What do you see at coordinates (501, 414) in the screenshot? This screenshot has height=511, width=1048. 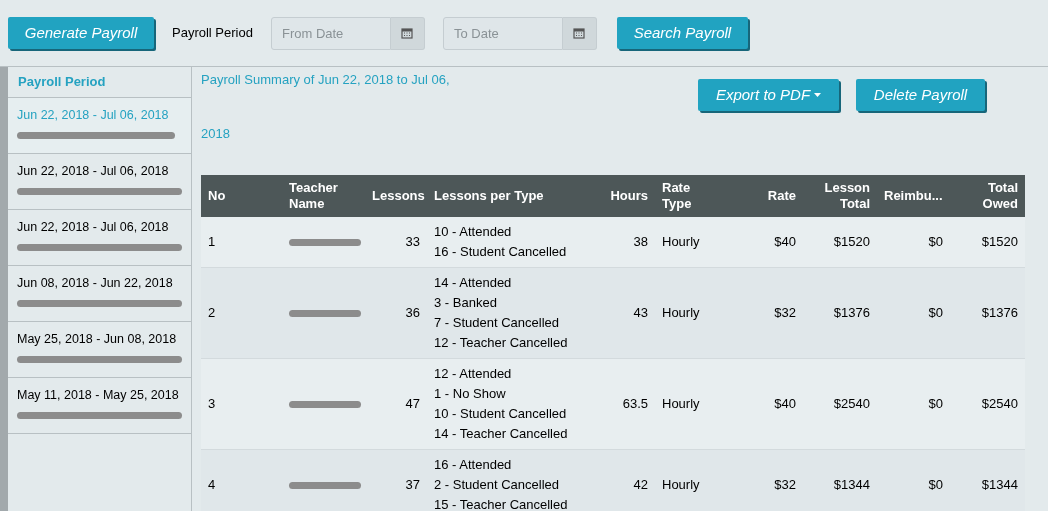 I see `lesson-type: 10 - Student Cancelled` at bounding box center [501, 414].